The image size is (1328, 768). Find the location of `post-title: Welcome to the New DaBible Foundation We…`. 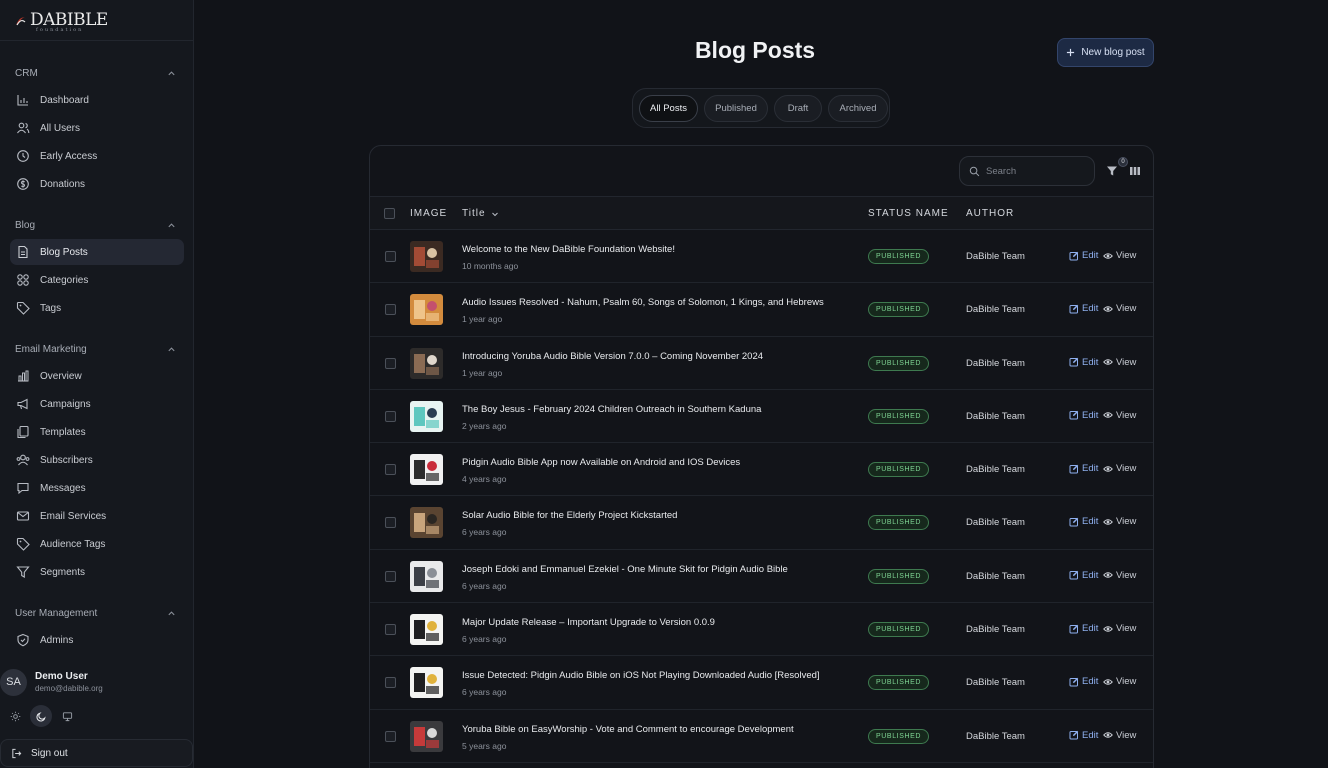

post-title: Welcome to the New DaBible Foundation We… is located at coordinates (568, 249).